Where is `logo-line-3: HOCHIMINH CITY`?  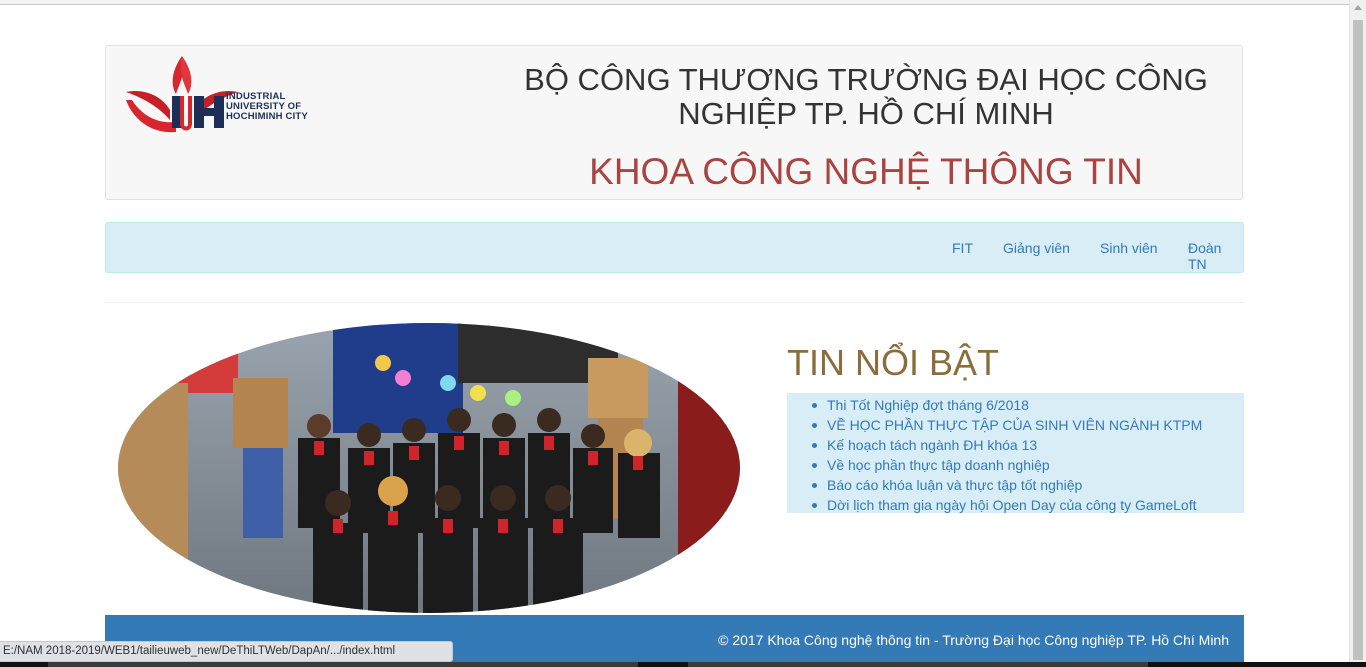
logo-line-3: HOCHIMINH CITY is located at coordinates (267, 116).